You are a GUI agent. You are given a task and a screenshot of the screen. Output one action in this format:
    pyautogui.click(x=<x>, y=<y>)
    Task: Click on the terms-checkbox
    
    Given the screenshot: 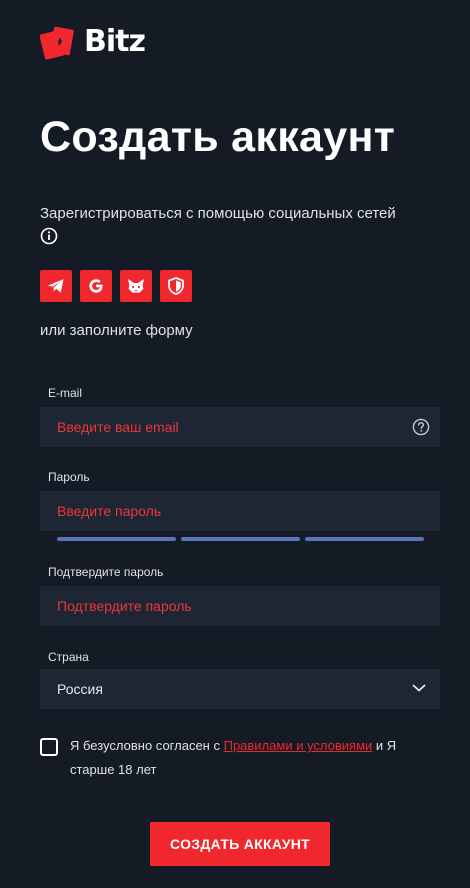 What is the action you would take?
    pyautogui.click(x=49, y=747)
    